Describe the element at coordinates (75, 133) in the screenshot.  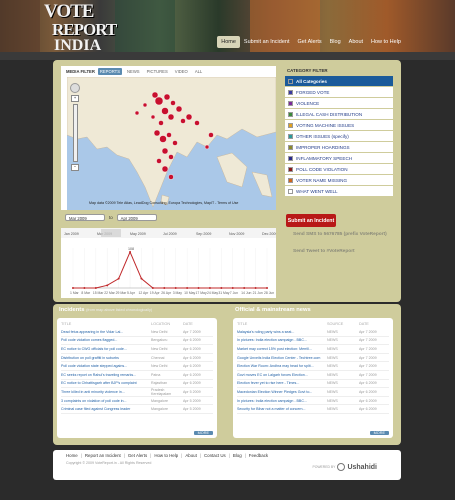
I see `zoom-slider` at that location.